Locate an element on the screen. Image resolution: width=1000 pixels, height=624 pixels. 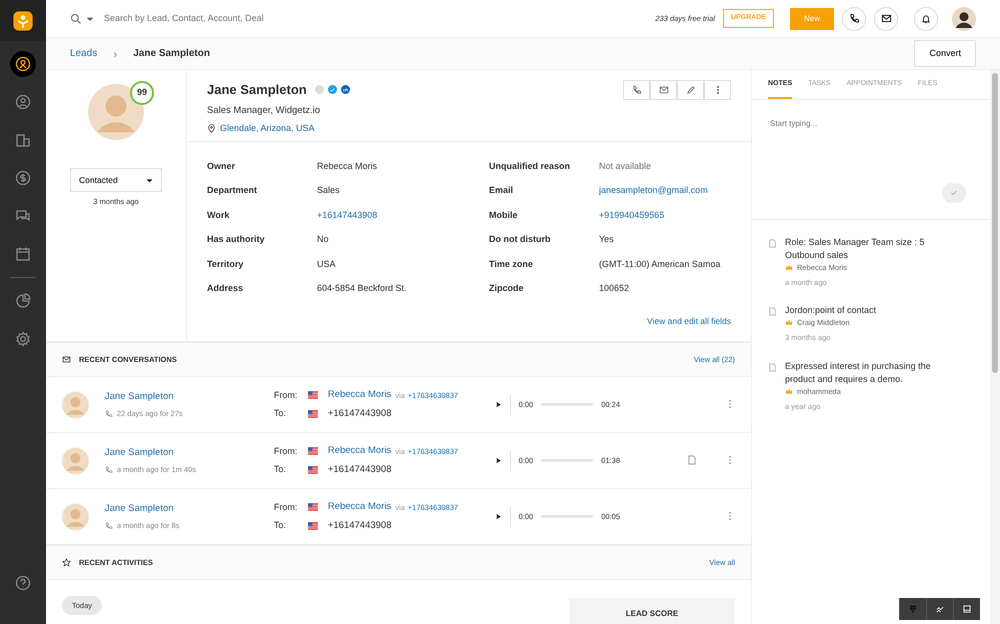
monitor-icon is located at coordinates (967, 609).